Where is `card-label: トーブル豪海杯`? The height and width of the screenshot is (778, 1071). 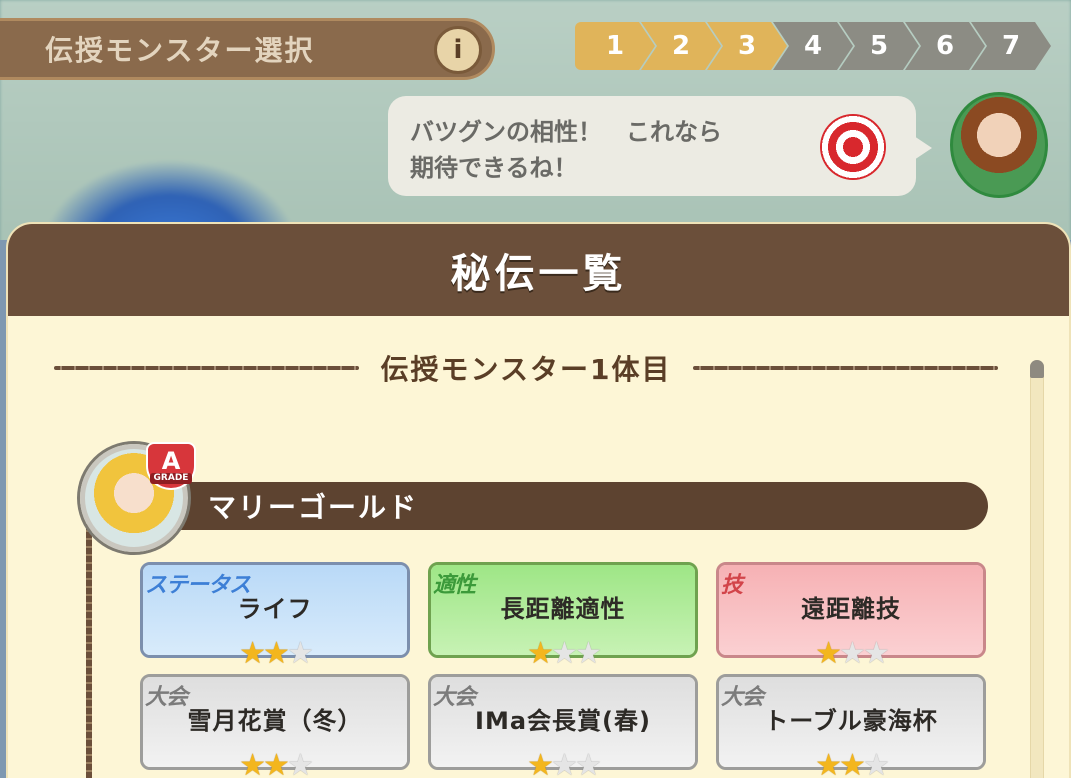
card-label: トーブル豪海杯 is located at coordinates (851, 721).